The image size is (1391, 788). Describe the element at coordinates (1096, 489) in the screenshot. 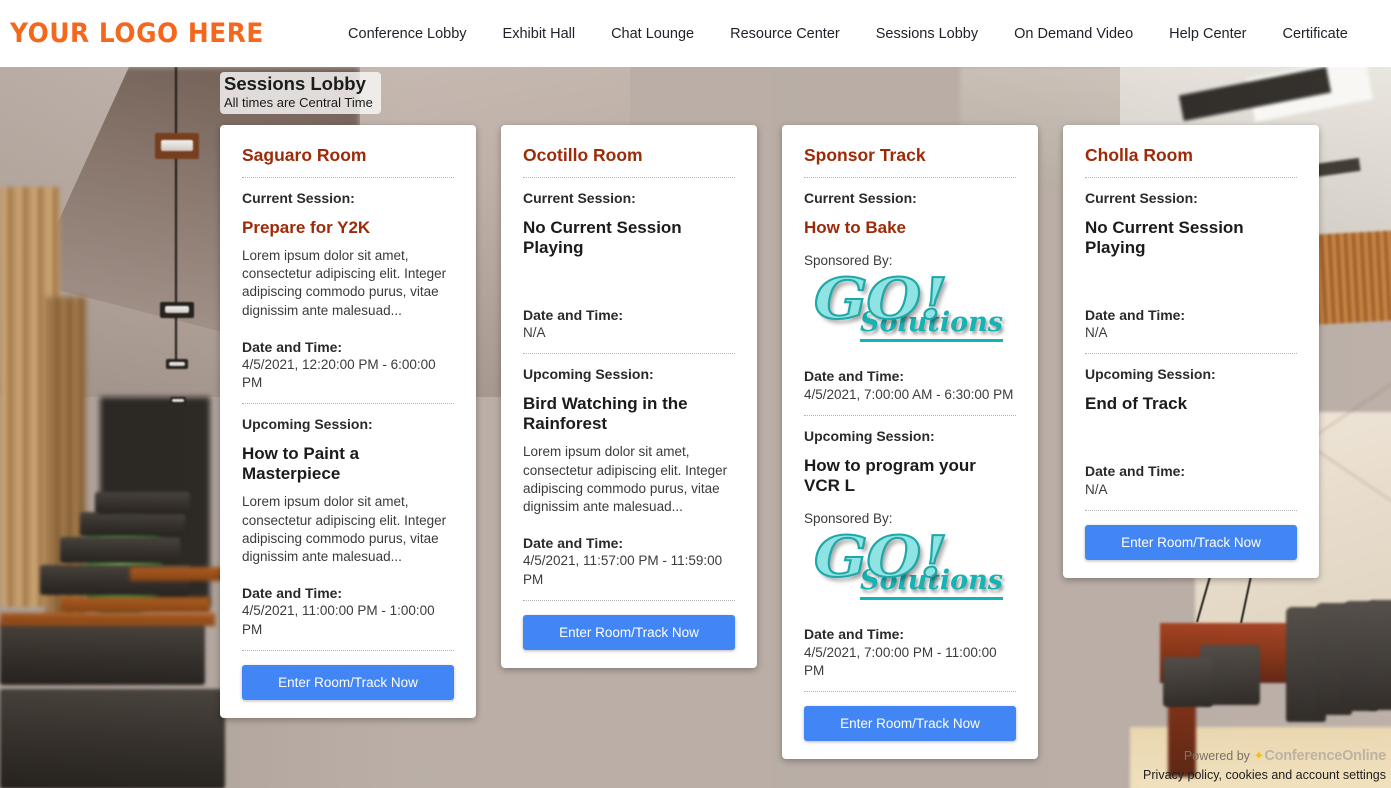

I see `upcoming-datetime-value: N/A` at that location.